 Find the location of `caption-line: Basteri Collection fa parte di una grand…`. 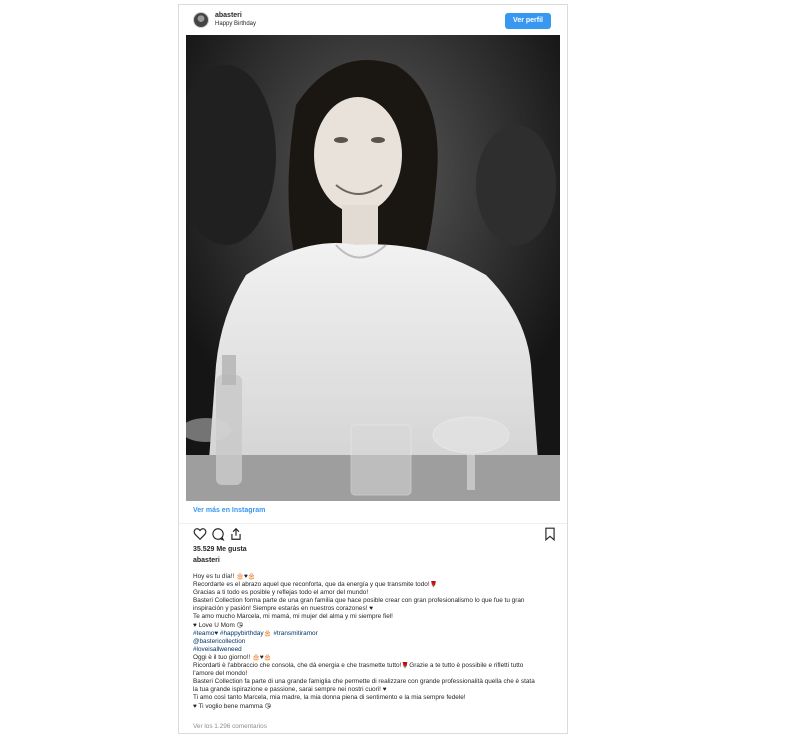

caption-line: Basteri Collection fa parte di una grand… is located at coordinates (364, 682).